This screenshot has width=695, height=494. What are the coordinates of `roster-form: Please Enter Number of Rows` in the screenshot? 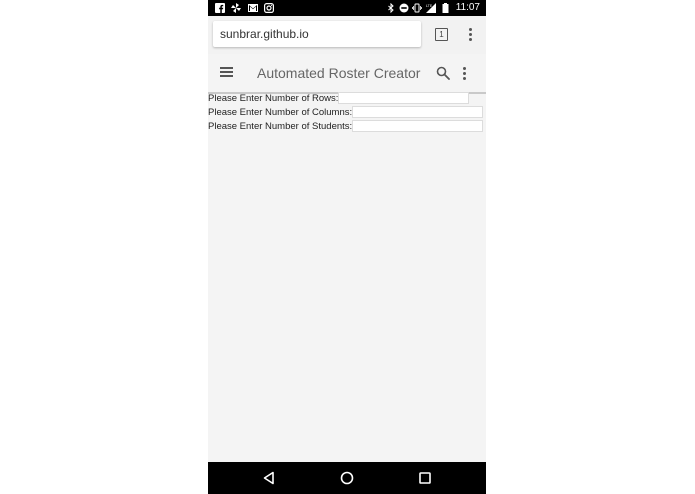 It's located at (347, 113).